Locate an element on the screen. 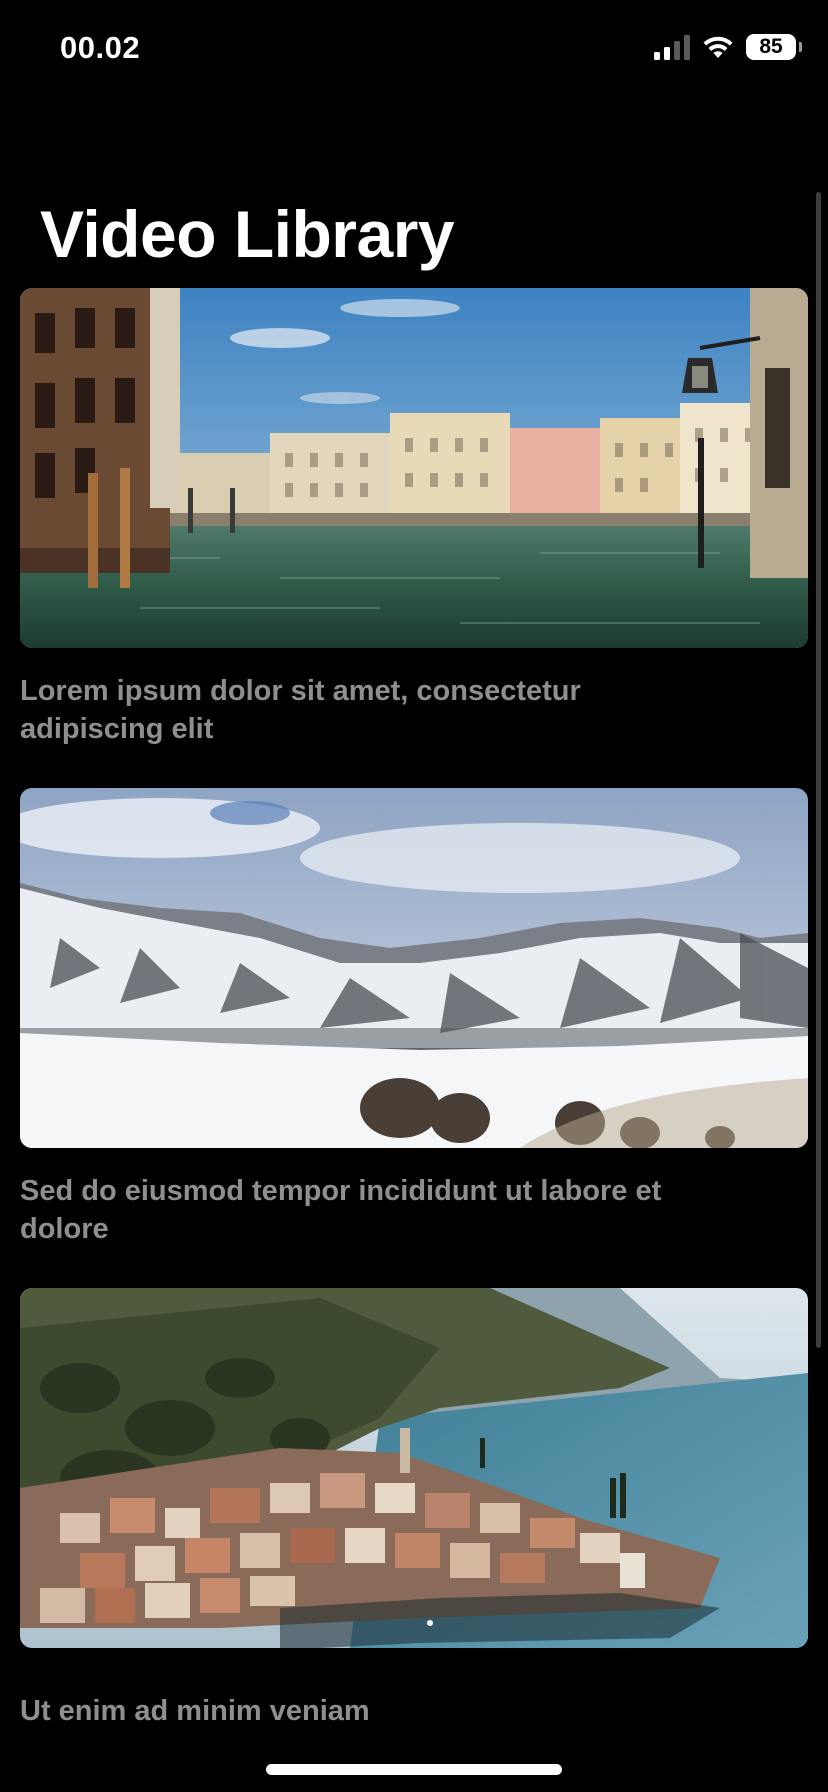 This screenshot has width=828, height=1792. status-time: 00.02 is located at coordinates (100, 47).